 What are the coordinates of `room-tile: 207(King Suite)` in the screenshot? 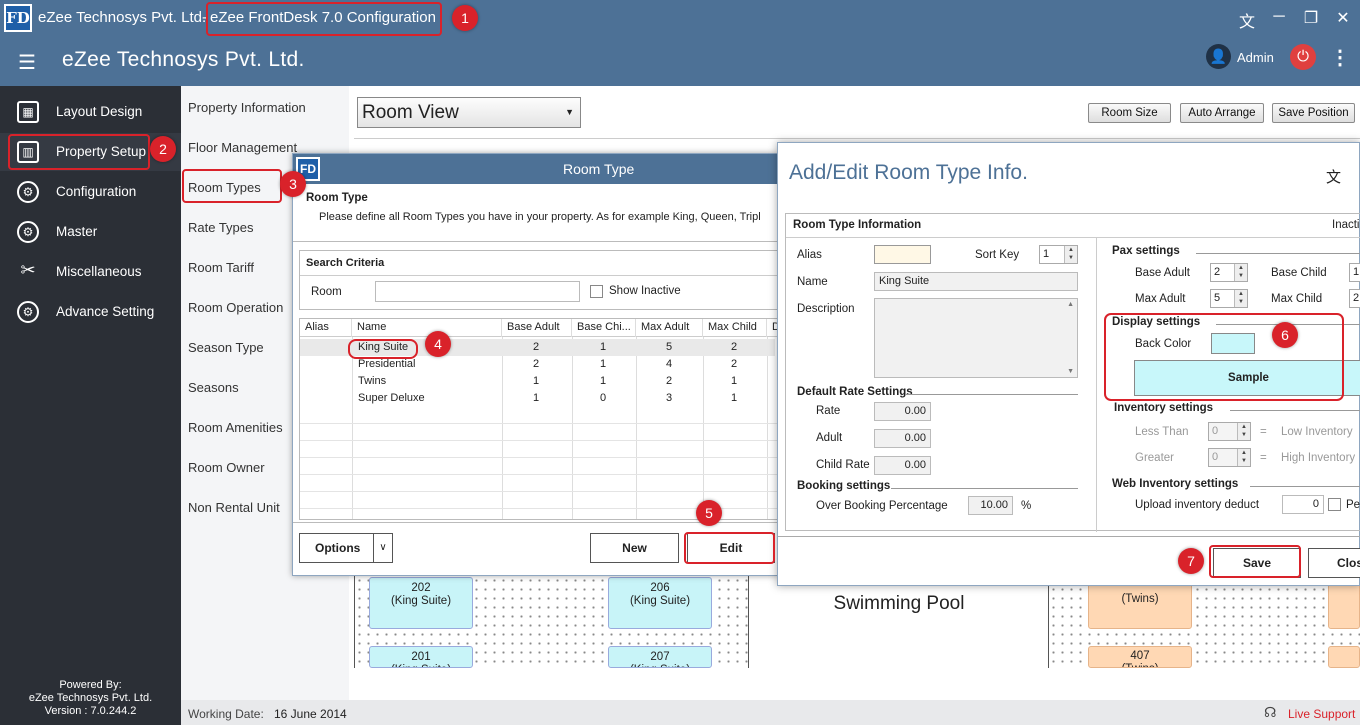 It's located at (660, 657).